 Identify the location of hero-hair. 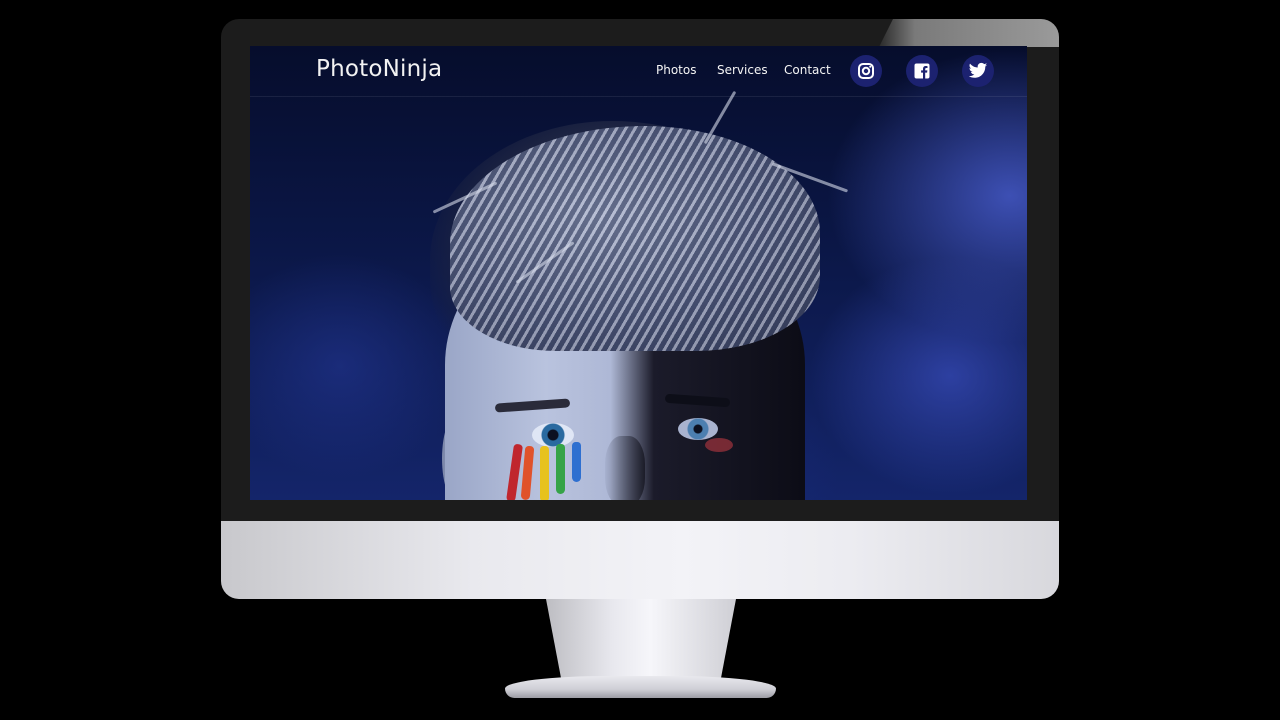
(635, 238).